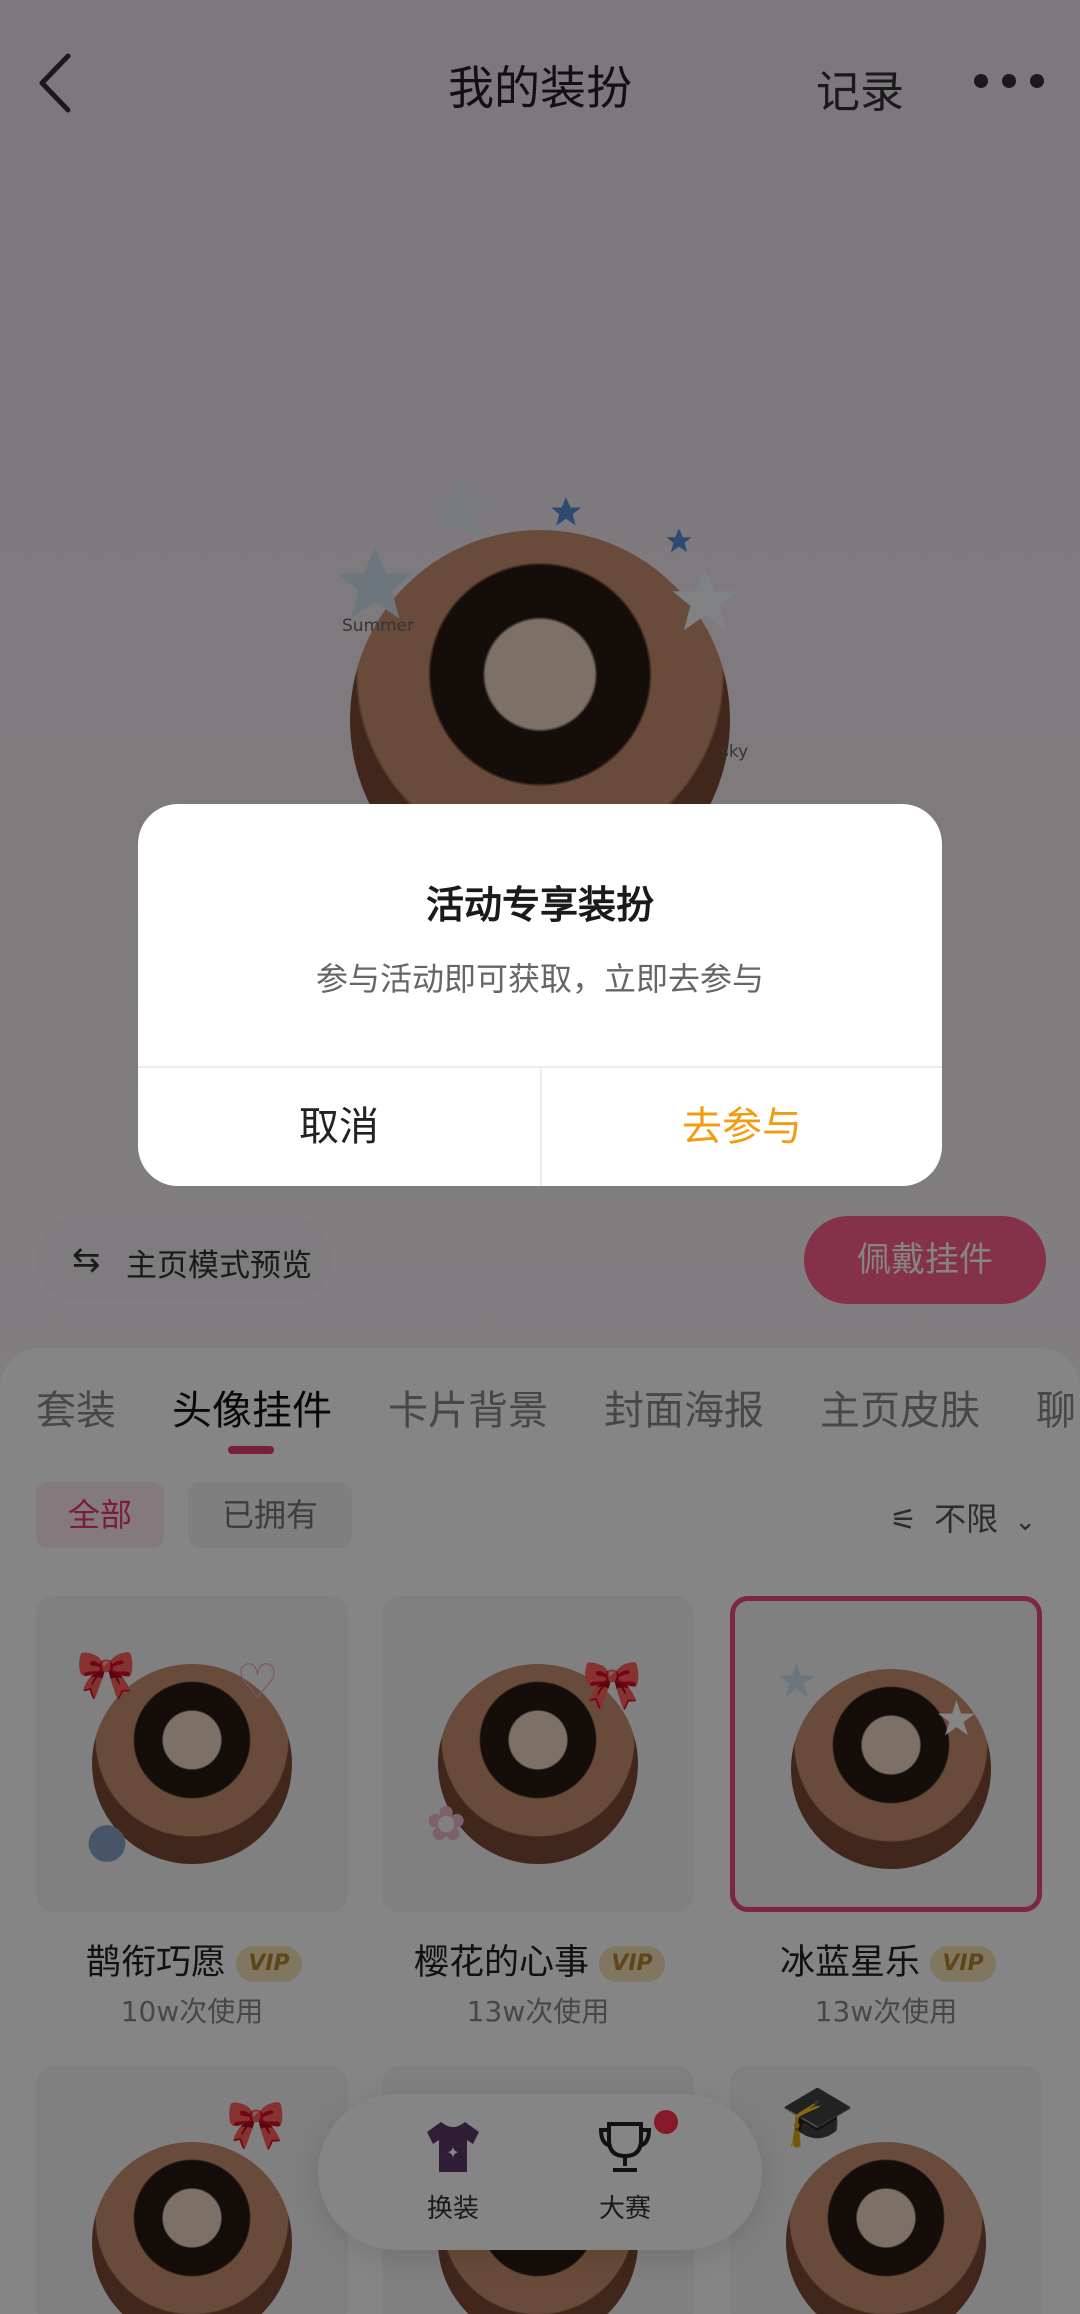 Image resolution: width=1080 pixels, height=2314 pixels. I want to click on dialog-title: 活动专享装扮, so click(539, 905).